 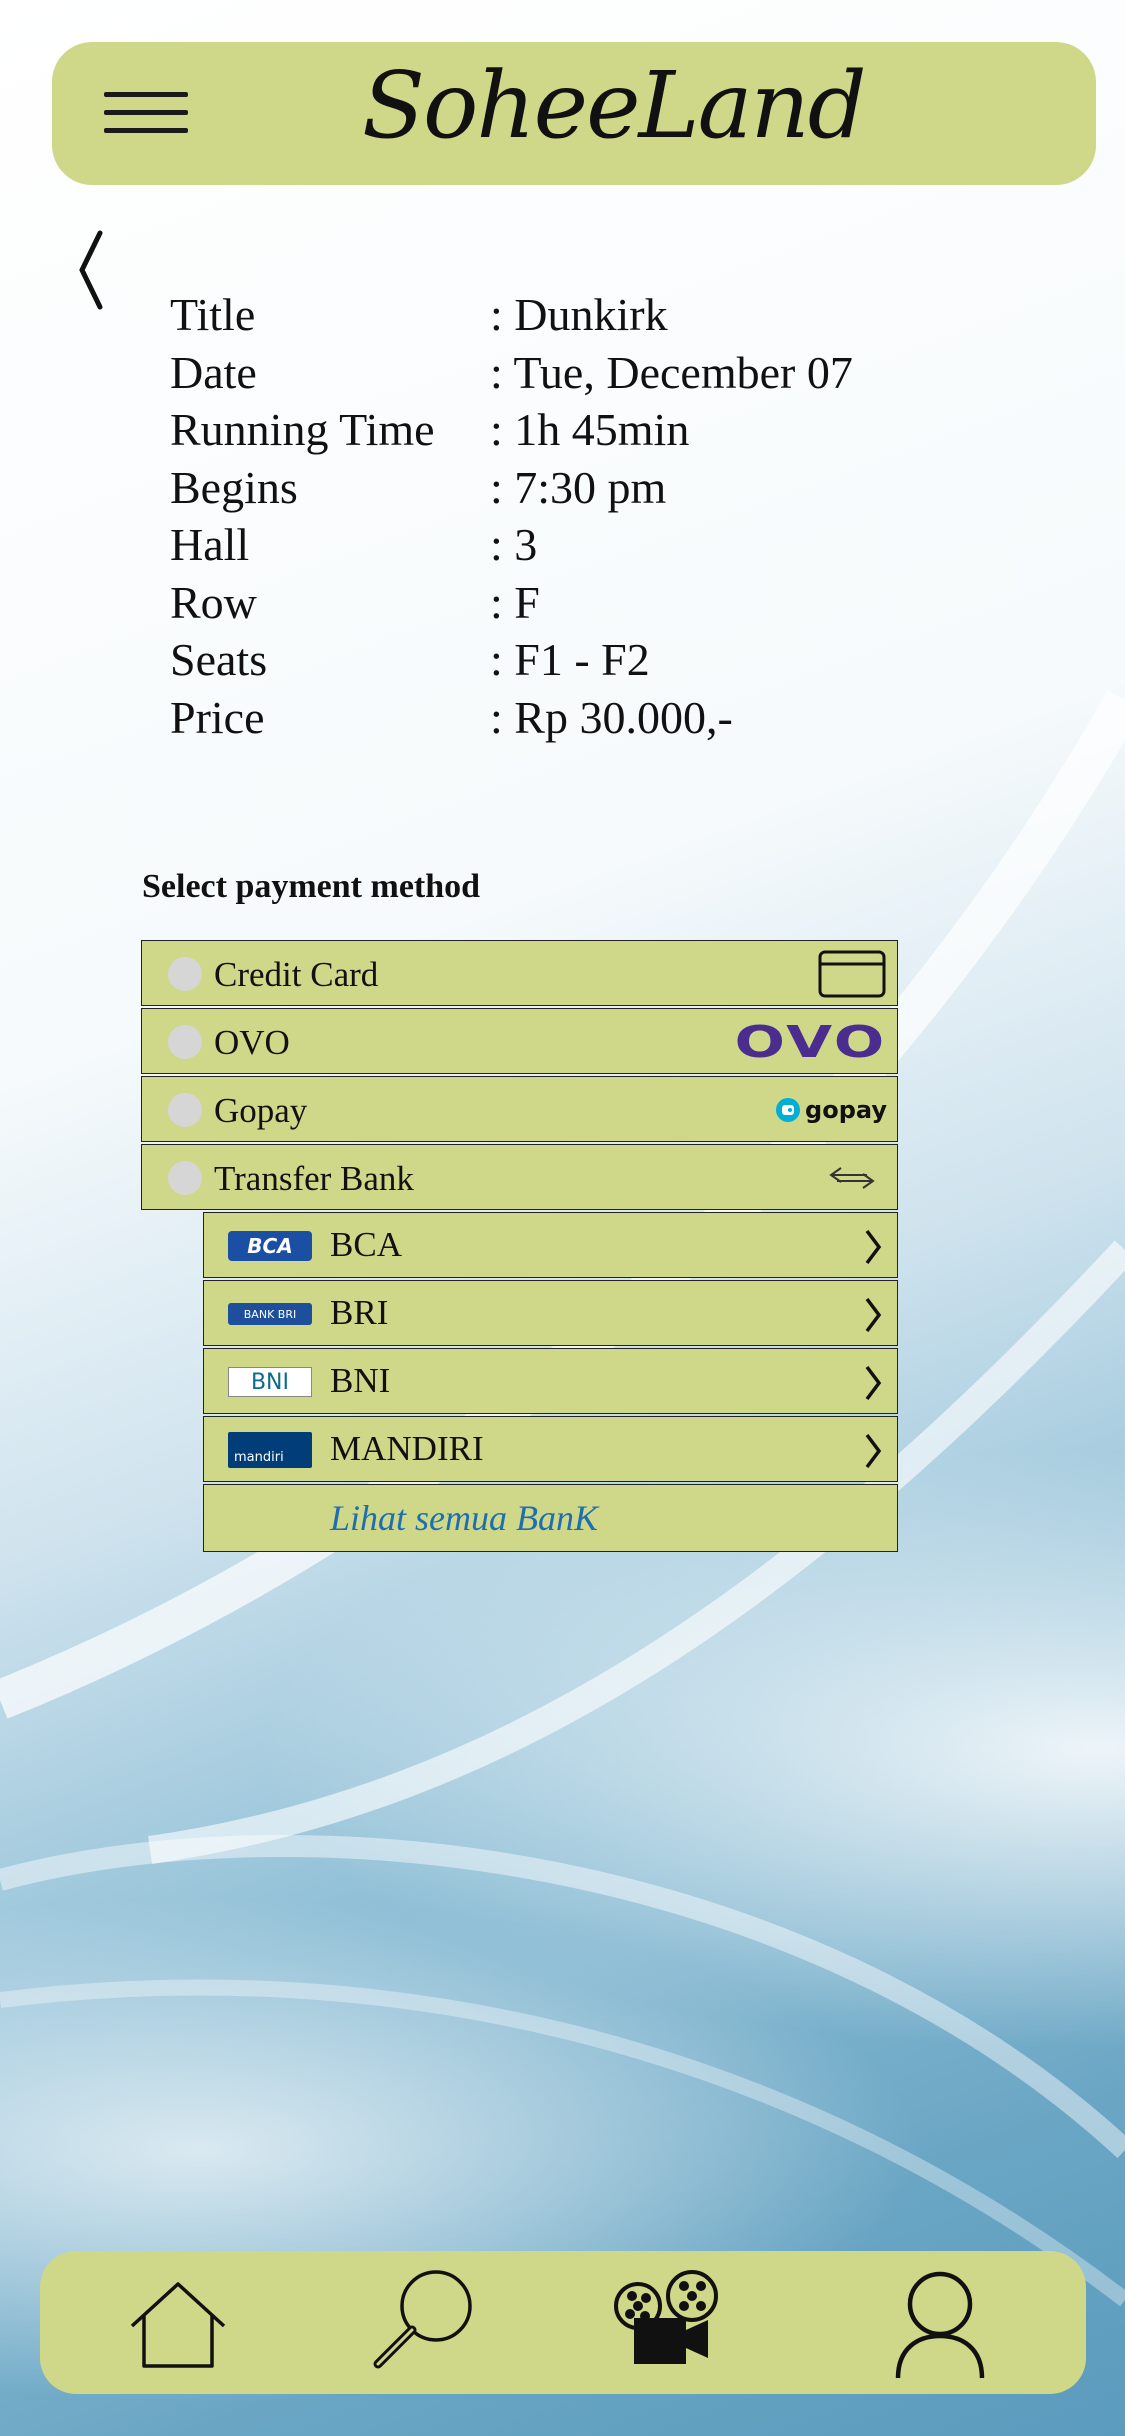 What do you see at coordinates (550, 1313) in the screenshot?
I see `bank-option-bri: BANK BRI BRI` at bounding box center [550, 1313].